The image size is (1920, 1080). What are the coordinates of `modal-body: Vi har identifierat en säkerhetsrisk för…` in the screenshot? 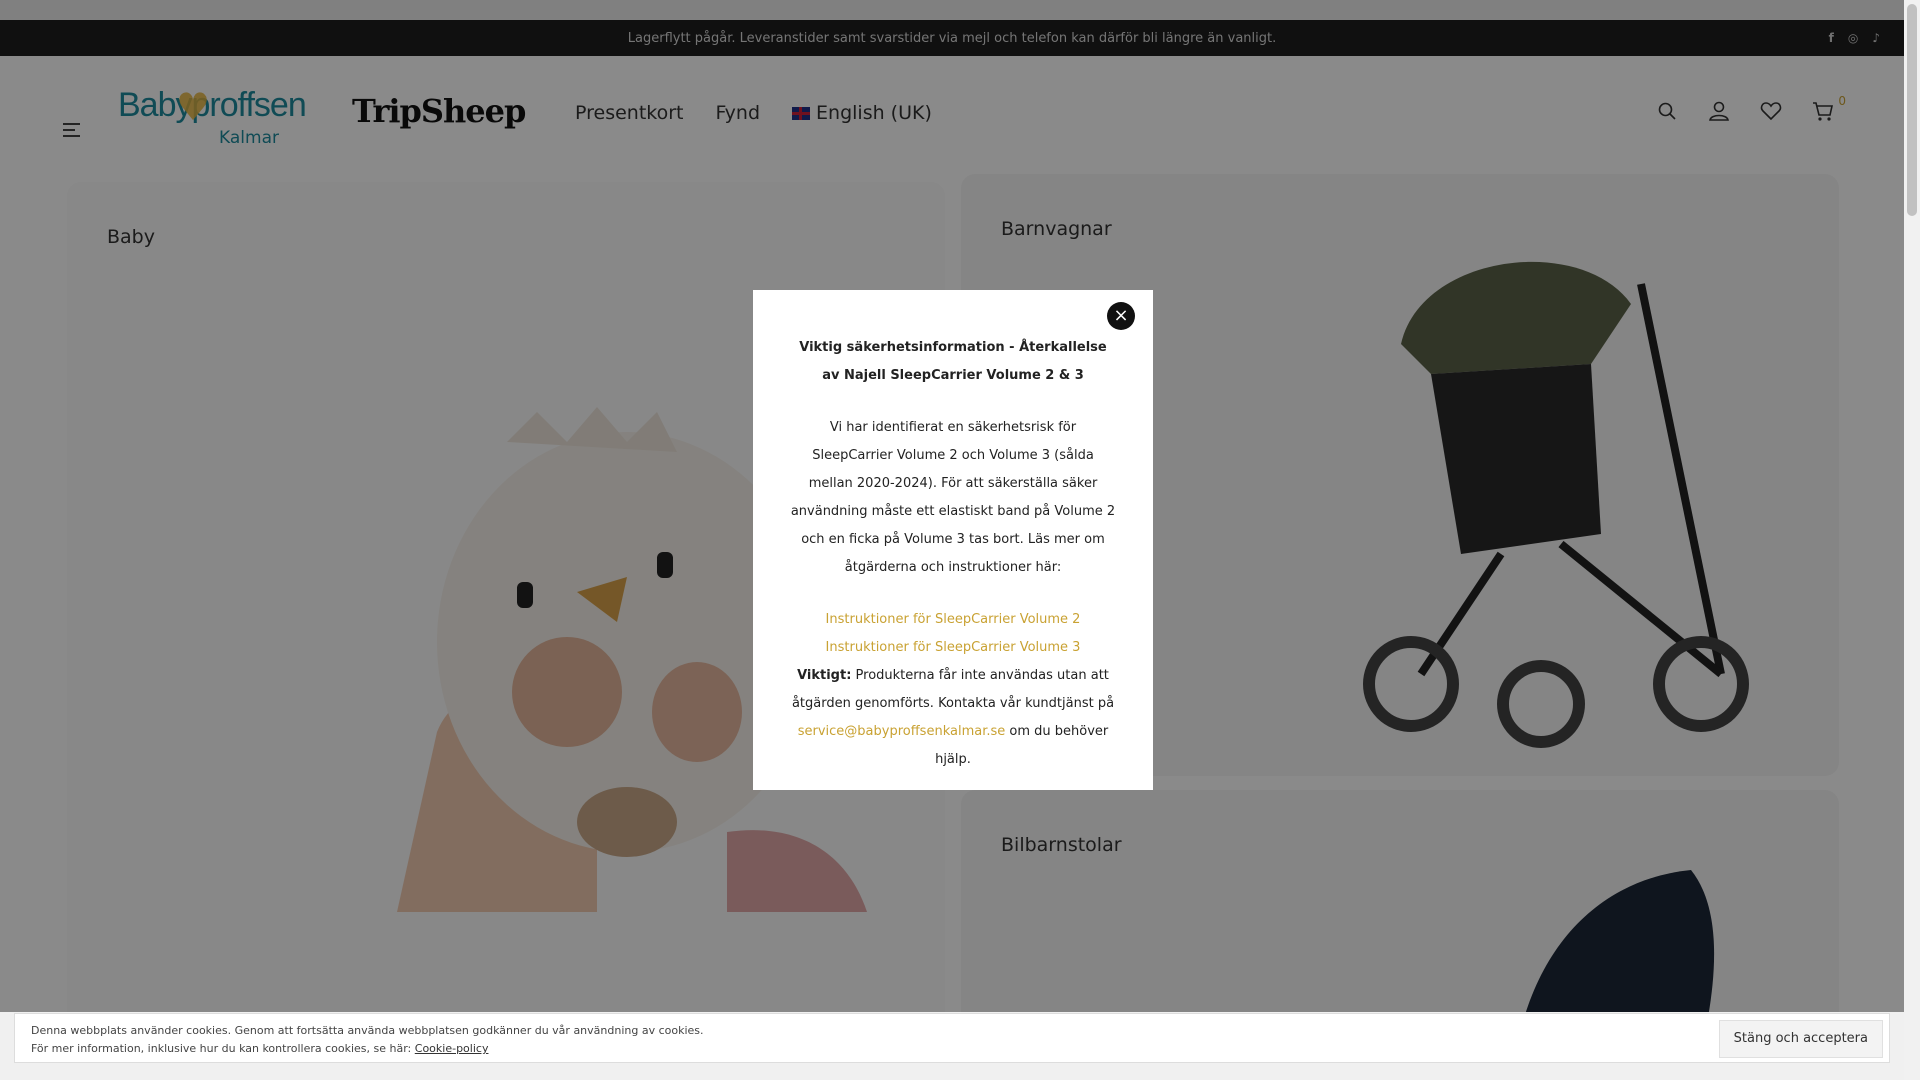 It's located at (953, 497).